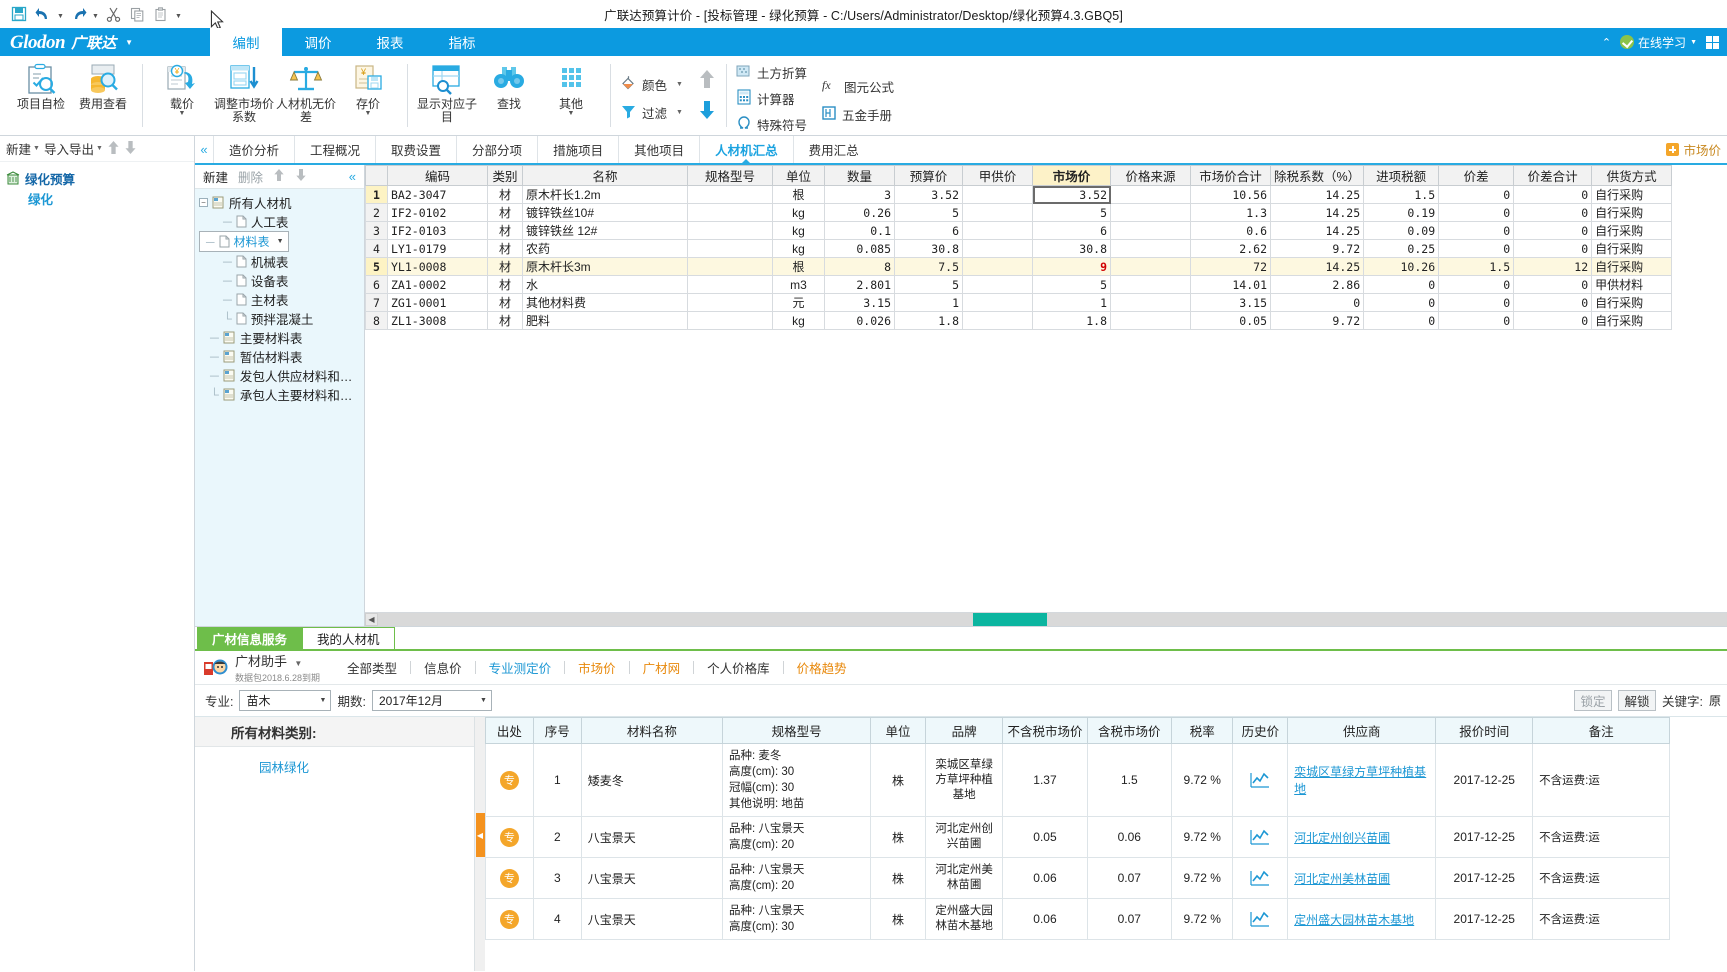 This screenshot has height=972, width=1727. What do you see at coordinates (352, 176) in the screenshot?
I see `mat-tree-collapse-icon: «` at bounding box center [352, 176].